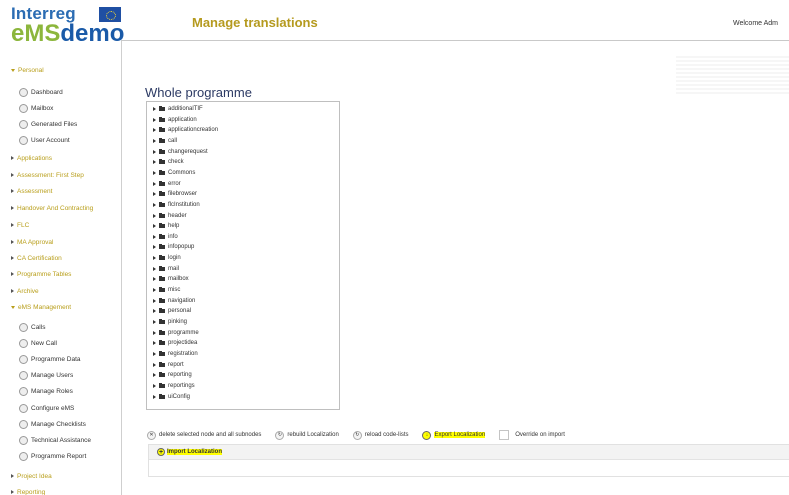 The image size is (789, 495). What do you see at coordinates (165, 140) in the screenshot?
I see `tree-node: call` at bounding box center [165, 140].